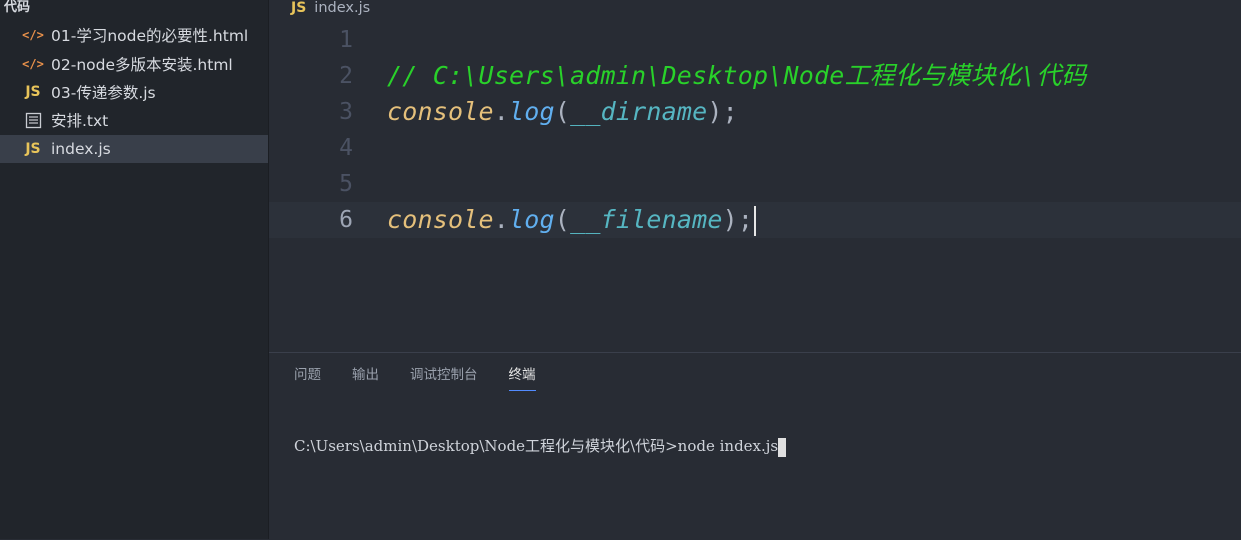 The width and height of the screenshot is (1241, 540). What do you see at coordinates (737, 75) in the screenshot?
I see `code-comment: // C:\Users\admin\Desktop\Node工程化与模块化\代码` at bounding box center [737, 75].